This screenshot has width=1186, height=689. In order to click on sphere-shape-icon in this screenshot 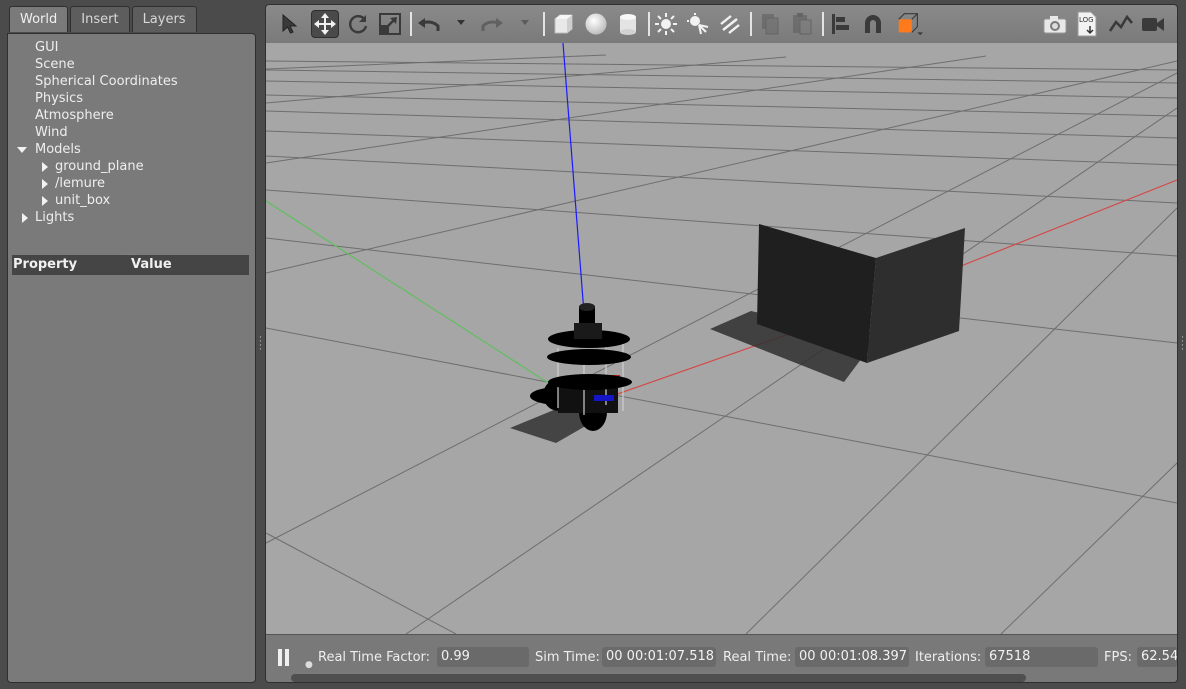, I will do `click(596, 24)`.